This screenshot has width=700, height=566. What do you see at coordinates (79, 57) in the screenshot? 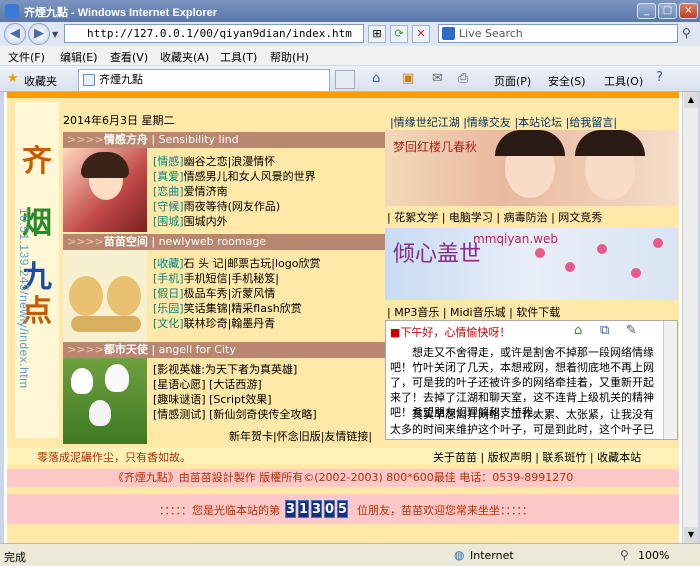
I see `menu-edit: 编辑(E)` at bounding box center [79, 57].